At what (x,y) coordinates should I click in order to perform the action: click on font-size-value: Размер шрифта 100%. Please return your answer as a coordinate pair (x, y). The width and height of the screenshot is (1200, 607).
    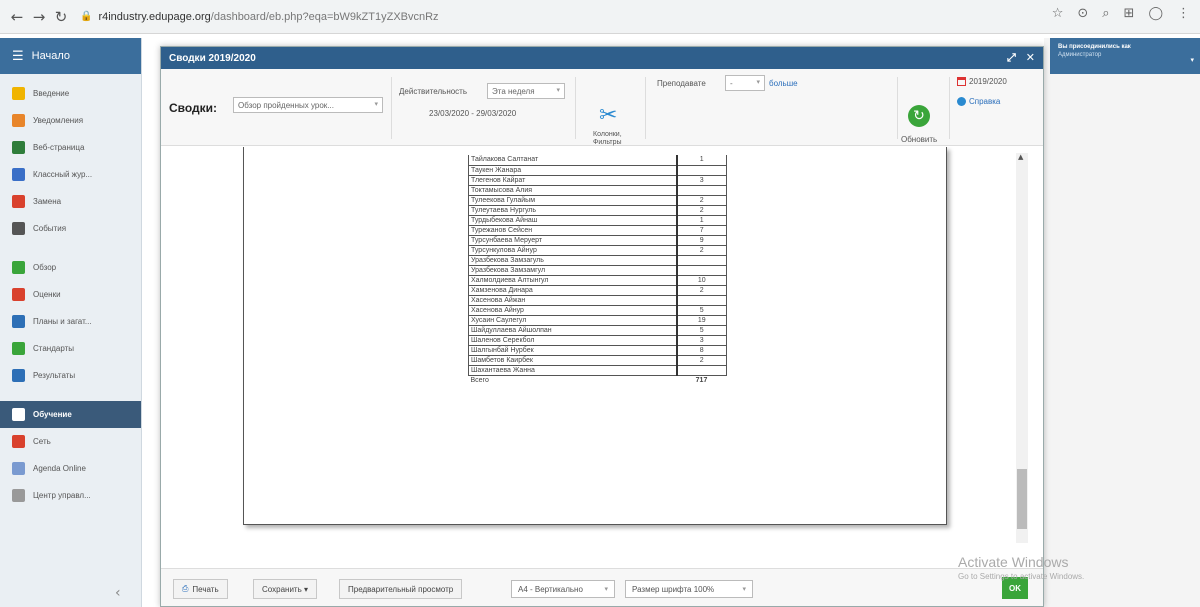
    Looking at the image, I should click on (673, 589).